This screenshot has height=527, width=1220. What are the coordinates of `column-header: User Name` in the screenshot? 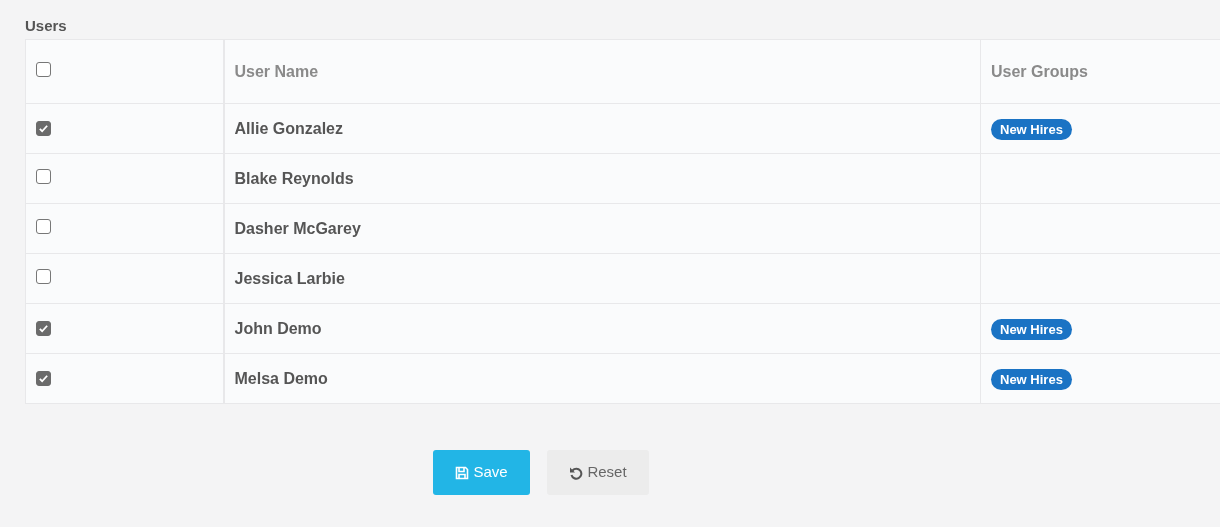 It's located at (276, 71).